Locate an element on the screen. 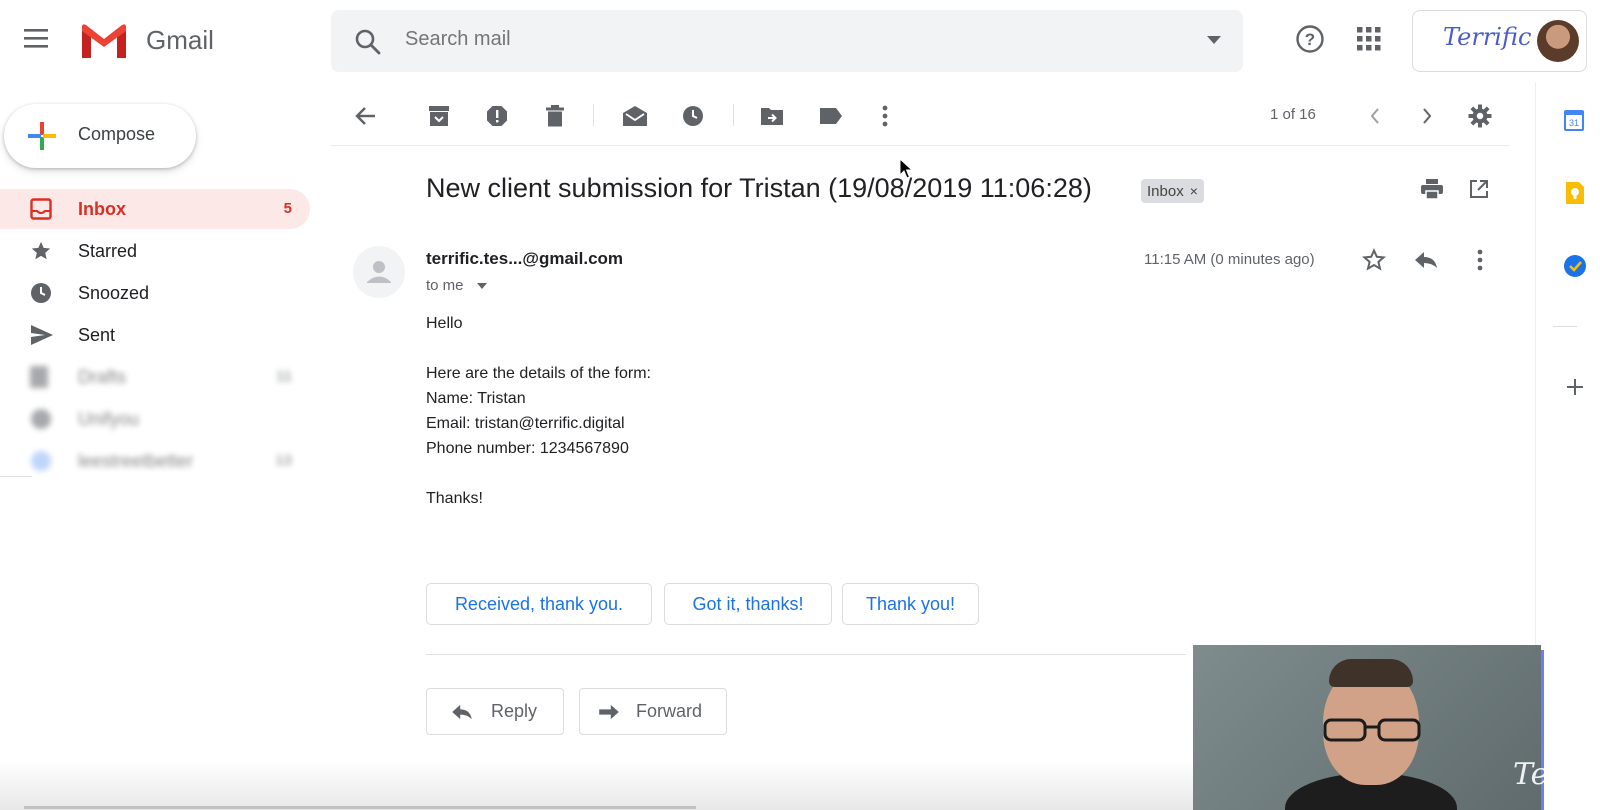 The image size is (1600, 810). compose-button: Compose is located at coordinates (100, 136).